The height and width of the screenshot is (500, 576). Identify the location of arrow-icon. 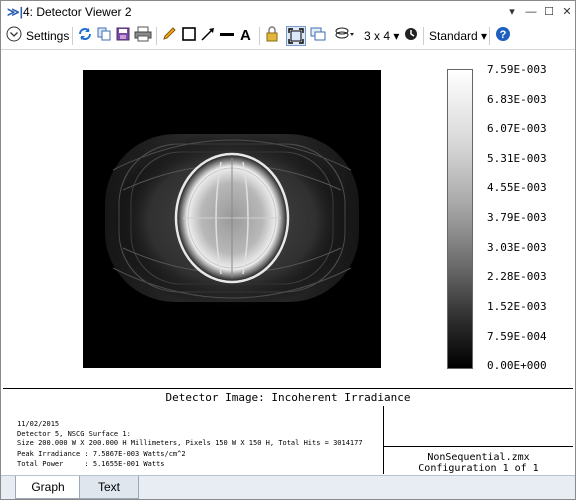
(208, 36).